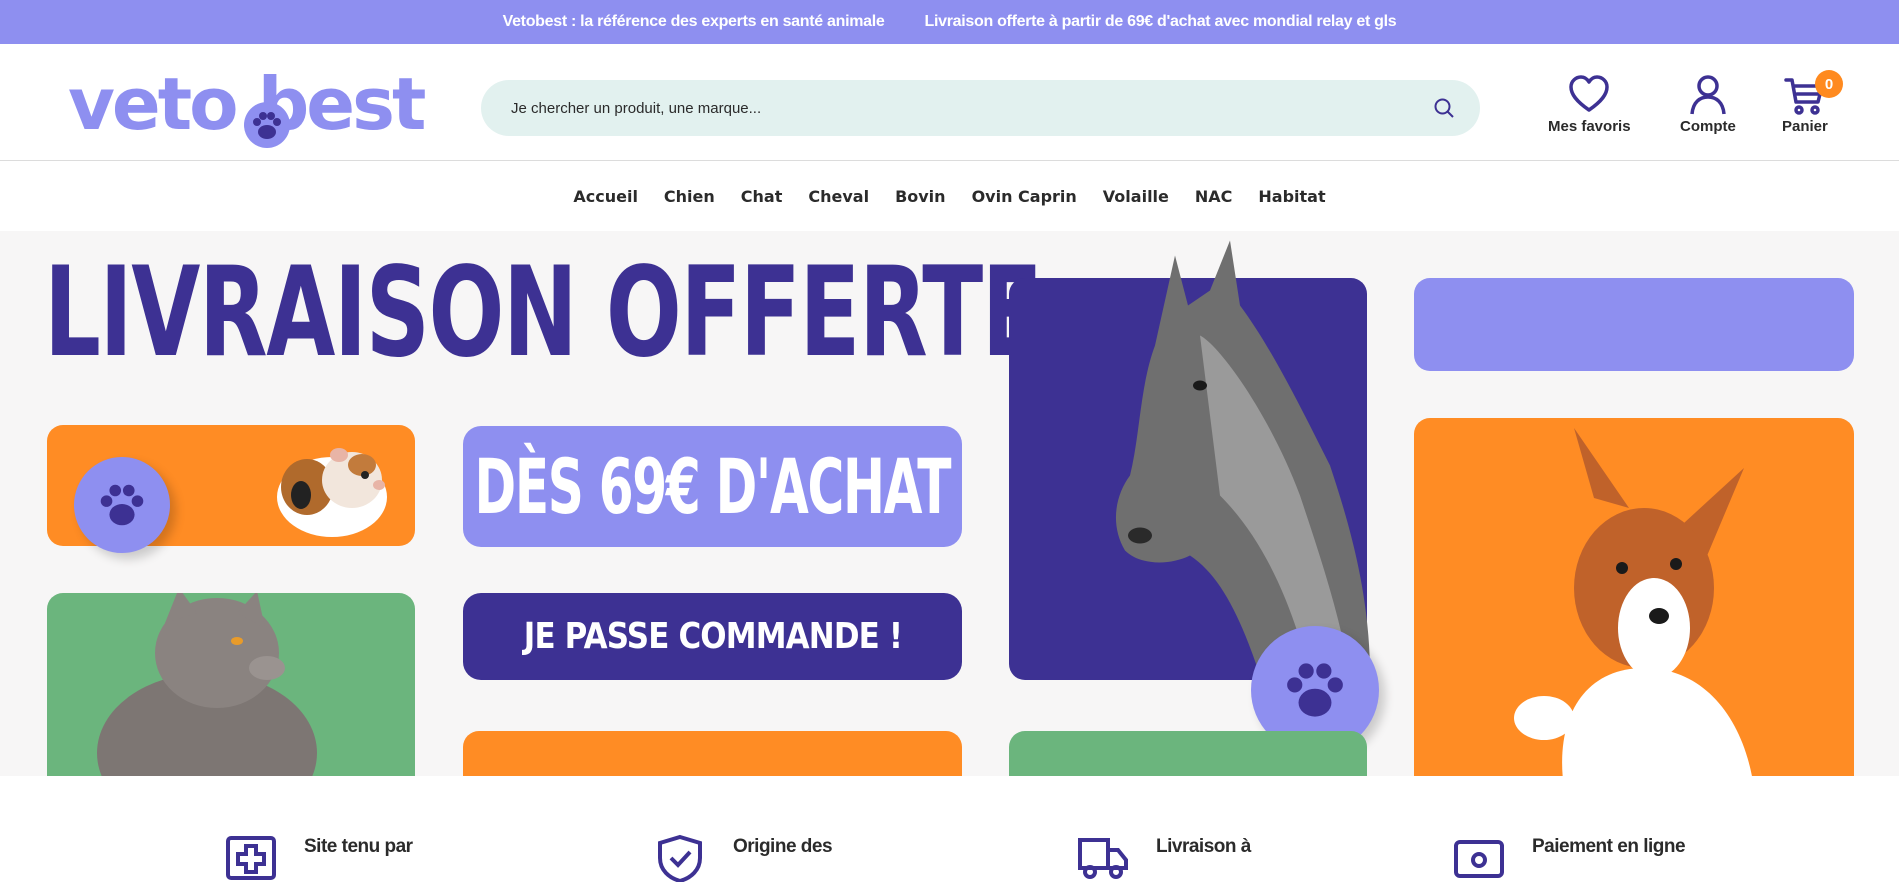  I want to click on nav-item-chien: Chien, so click(689, 196).